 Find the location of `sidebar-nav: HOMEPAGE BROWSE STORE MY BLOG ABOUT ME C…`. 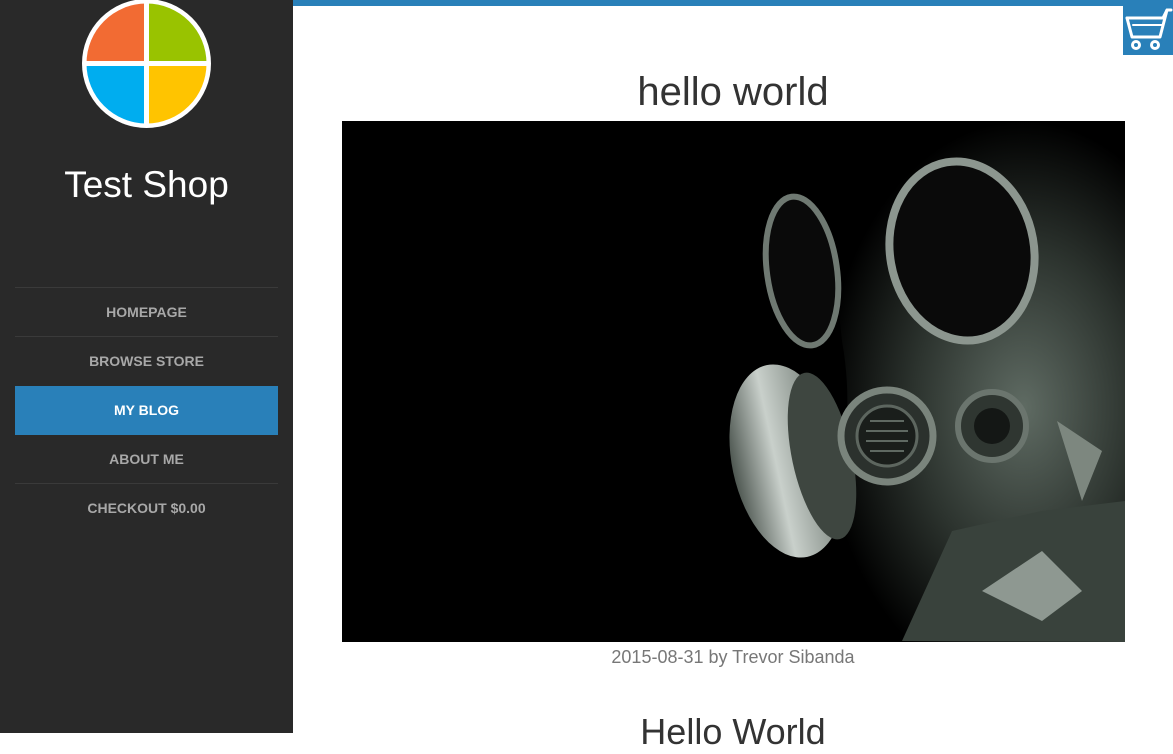

sidebar-nav: HOMEPAGE BROWSE STORE MY BLOG ABOUT ME C… is located at coordinates (146, 410).